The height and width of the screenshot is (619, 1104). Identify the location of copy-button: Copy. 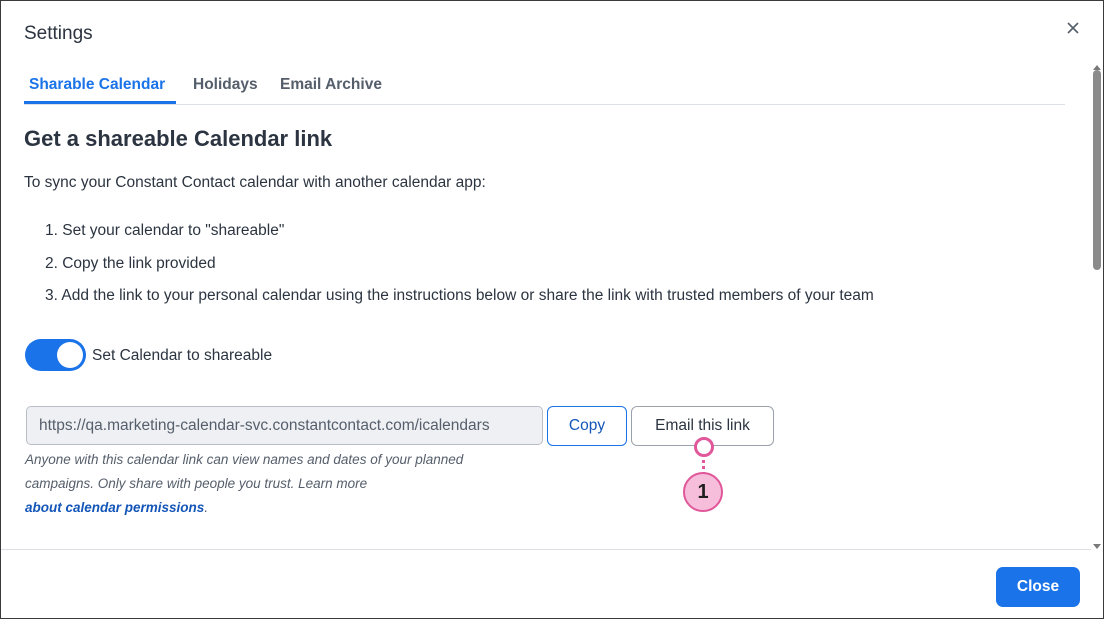
(587, 426).